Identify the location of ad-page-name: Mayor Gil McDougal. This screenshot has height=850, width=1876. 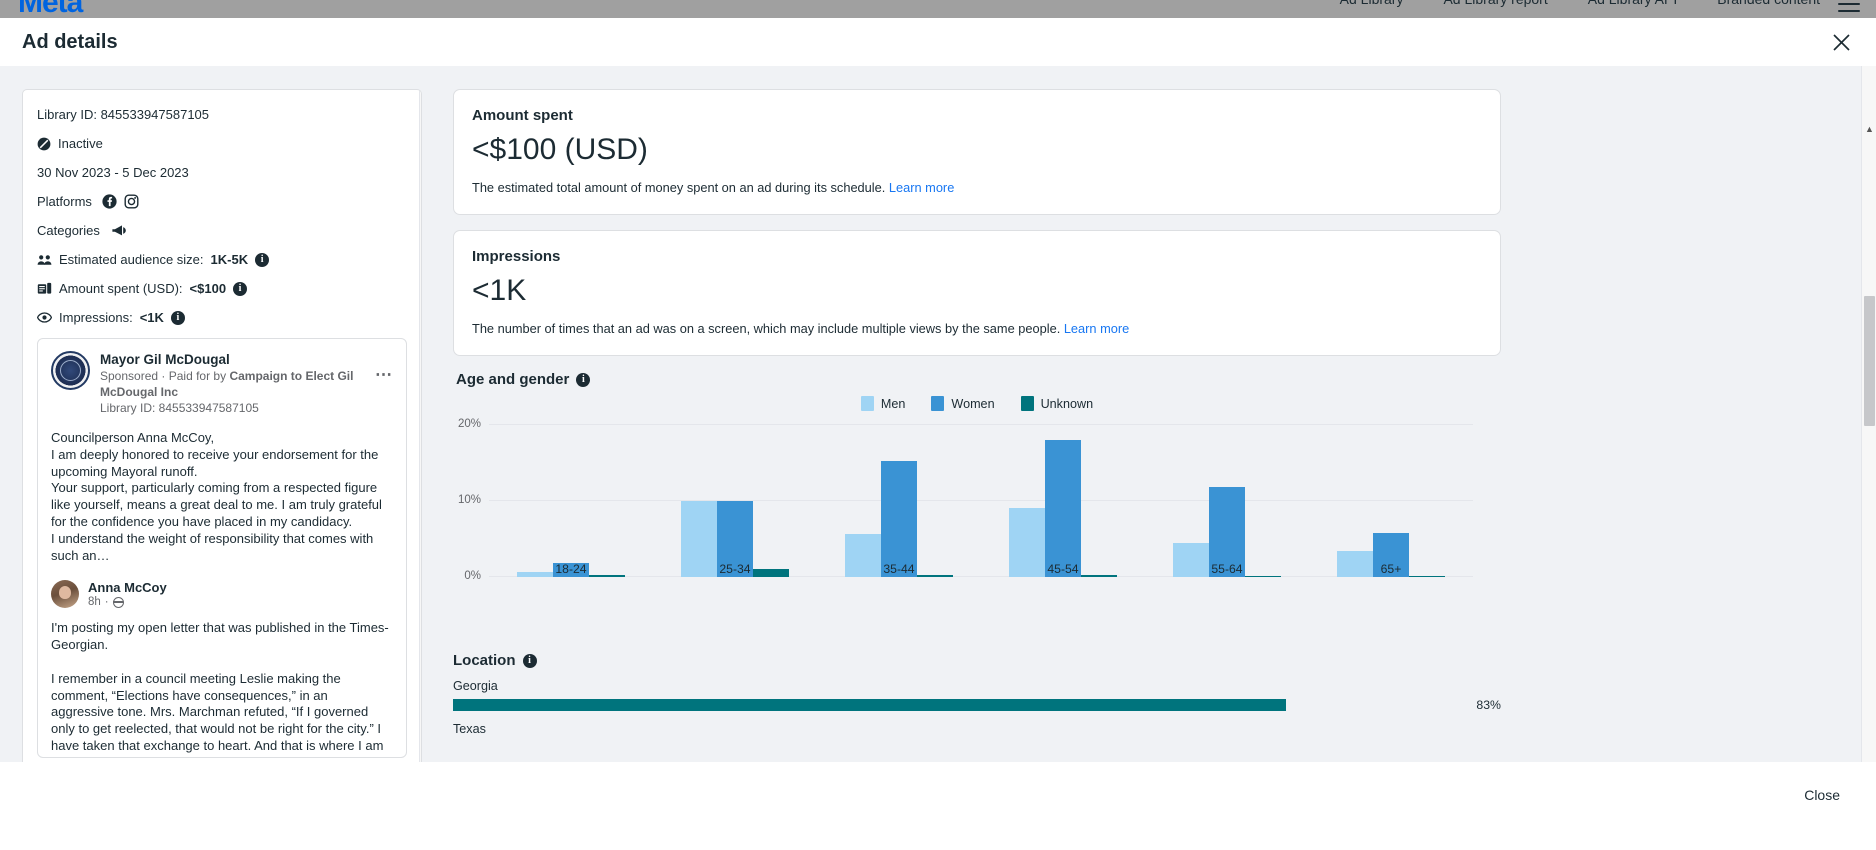
(246, 359).